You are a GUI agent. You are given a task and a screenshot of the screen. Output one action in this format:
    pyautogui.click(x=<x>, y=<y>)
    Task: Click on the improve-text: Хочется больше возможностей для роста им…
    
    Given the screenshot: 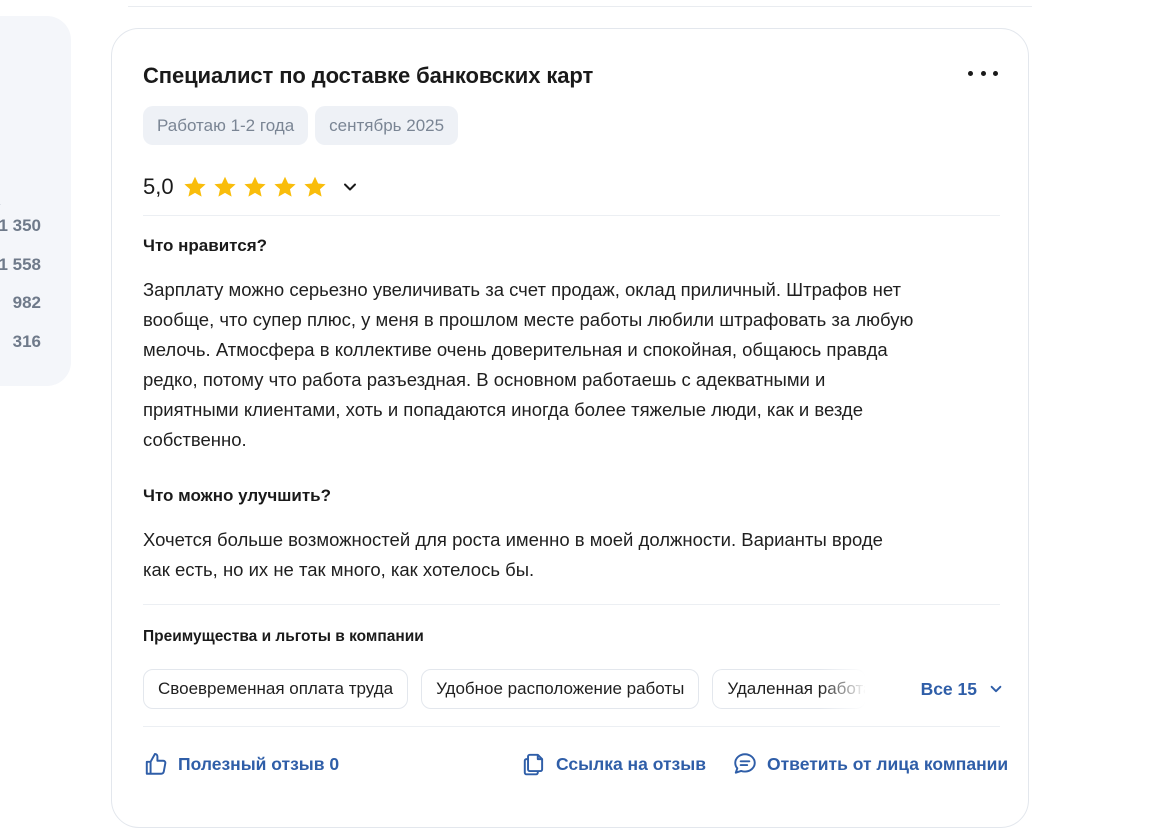 What is the action you would take?
    pyautogui.click(x=571, y=555)
    